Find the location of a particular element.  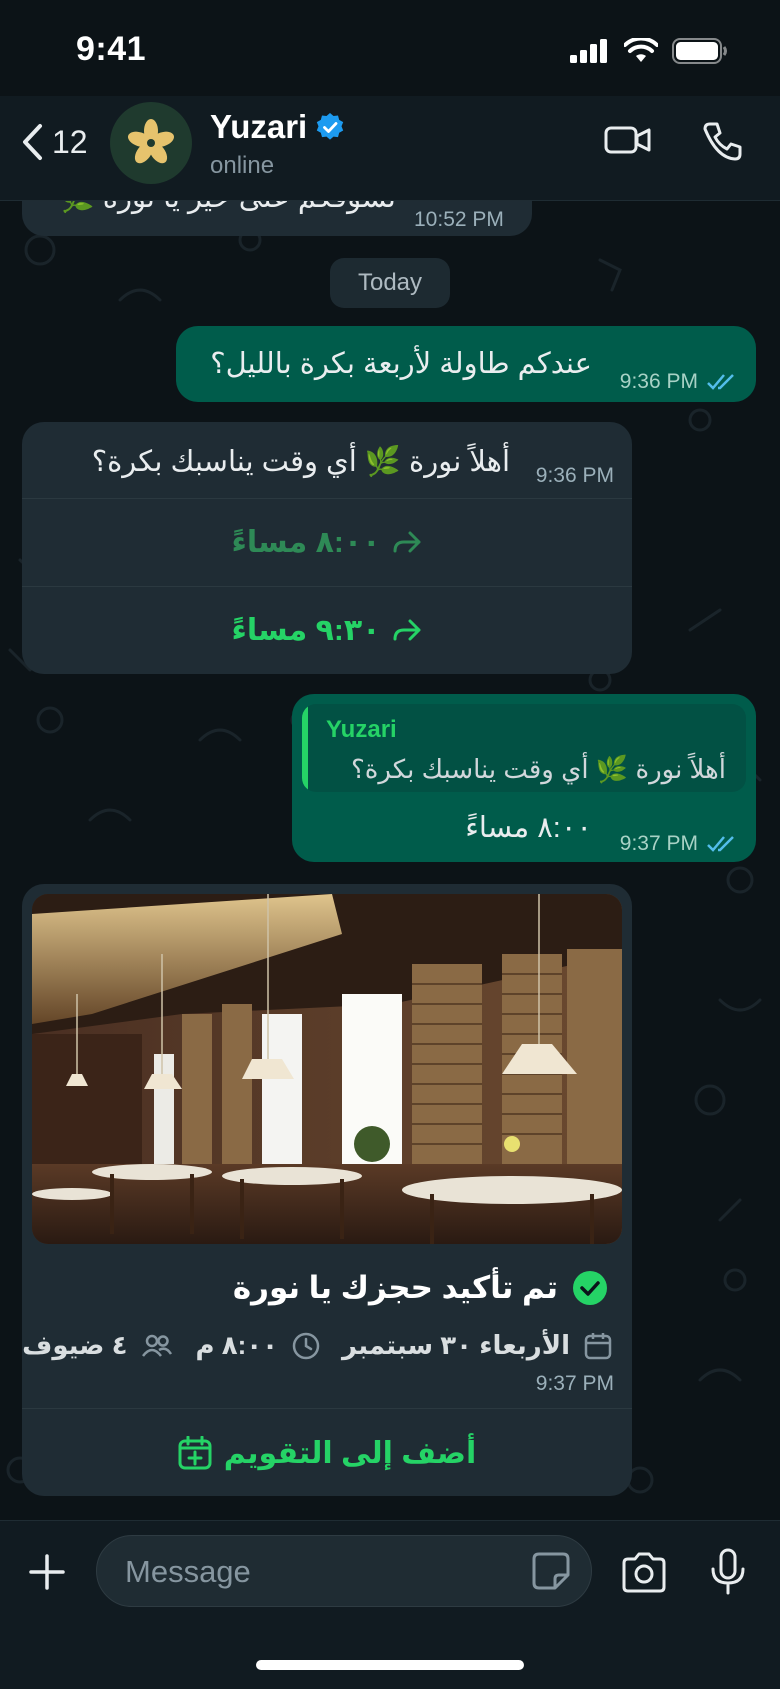

verified-badge-icon is located at coordinates (330, 126).